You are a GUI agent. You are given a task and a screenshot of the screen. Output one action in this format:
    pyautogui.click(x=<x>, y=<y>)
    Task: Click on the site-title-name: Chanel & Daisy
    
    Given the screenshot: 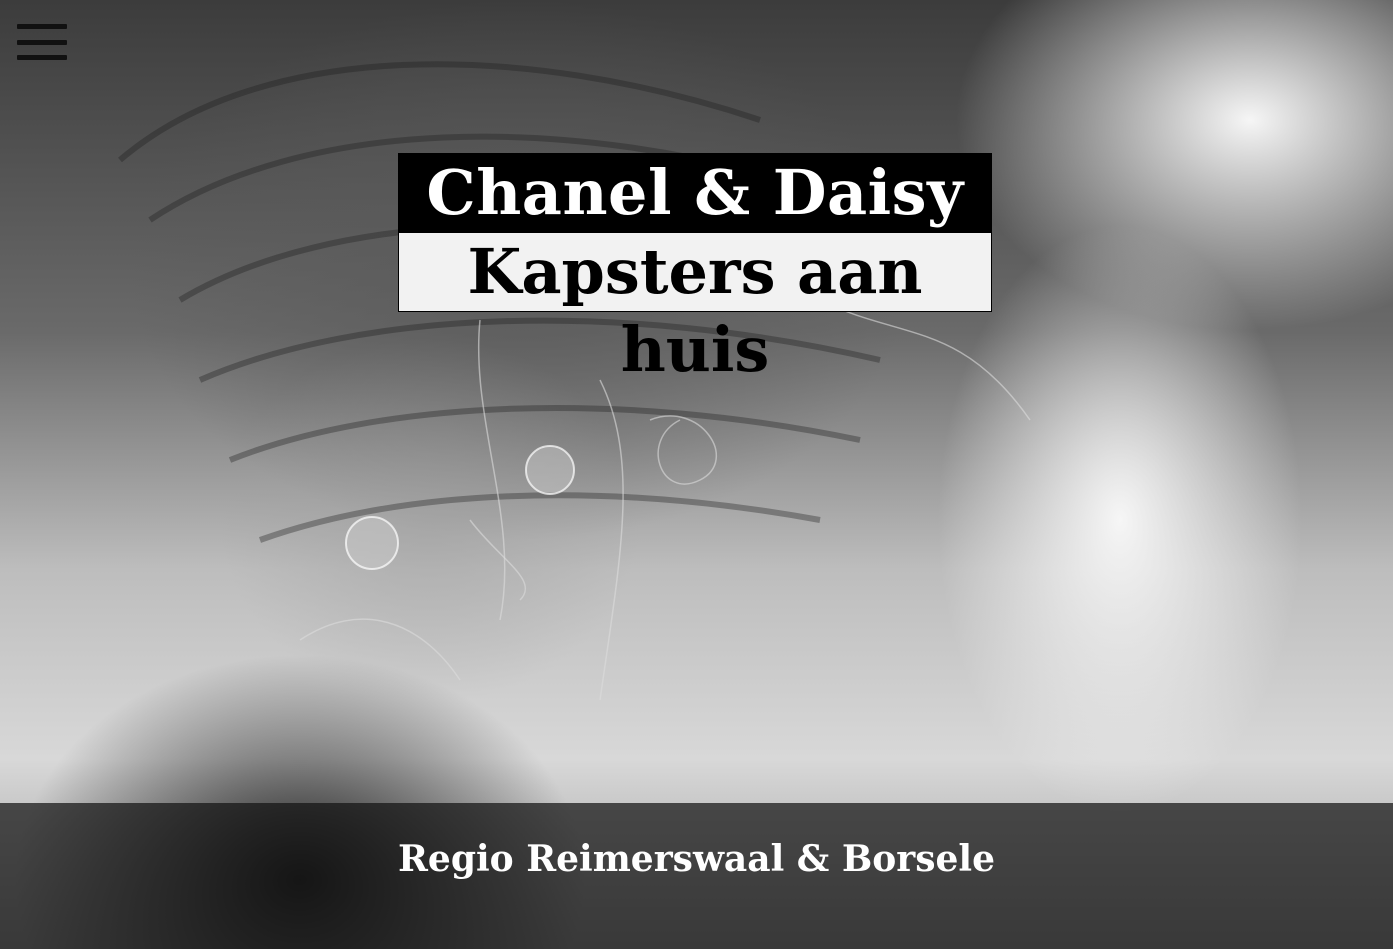 What is the action you would take?
    pyautogui.click(x=695, y=193)
    